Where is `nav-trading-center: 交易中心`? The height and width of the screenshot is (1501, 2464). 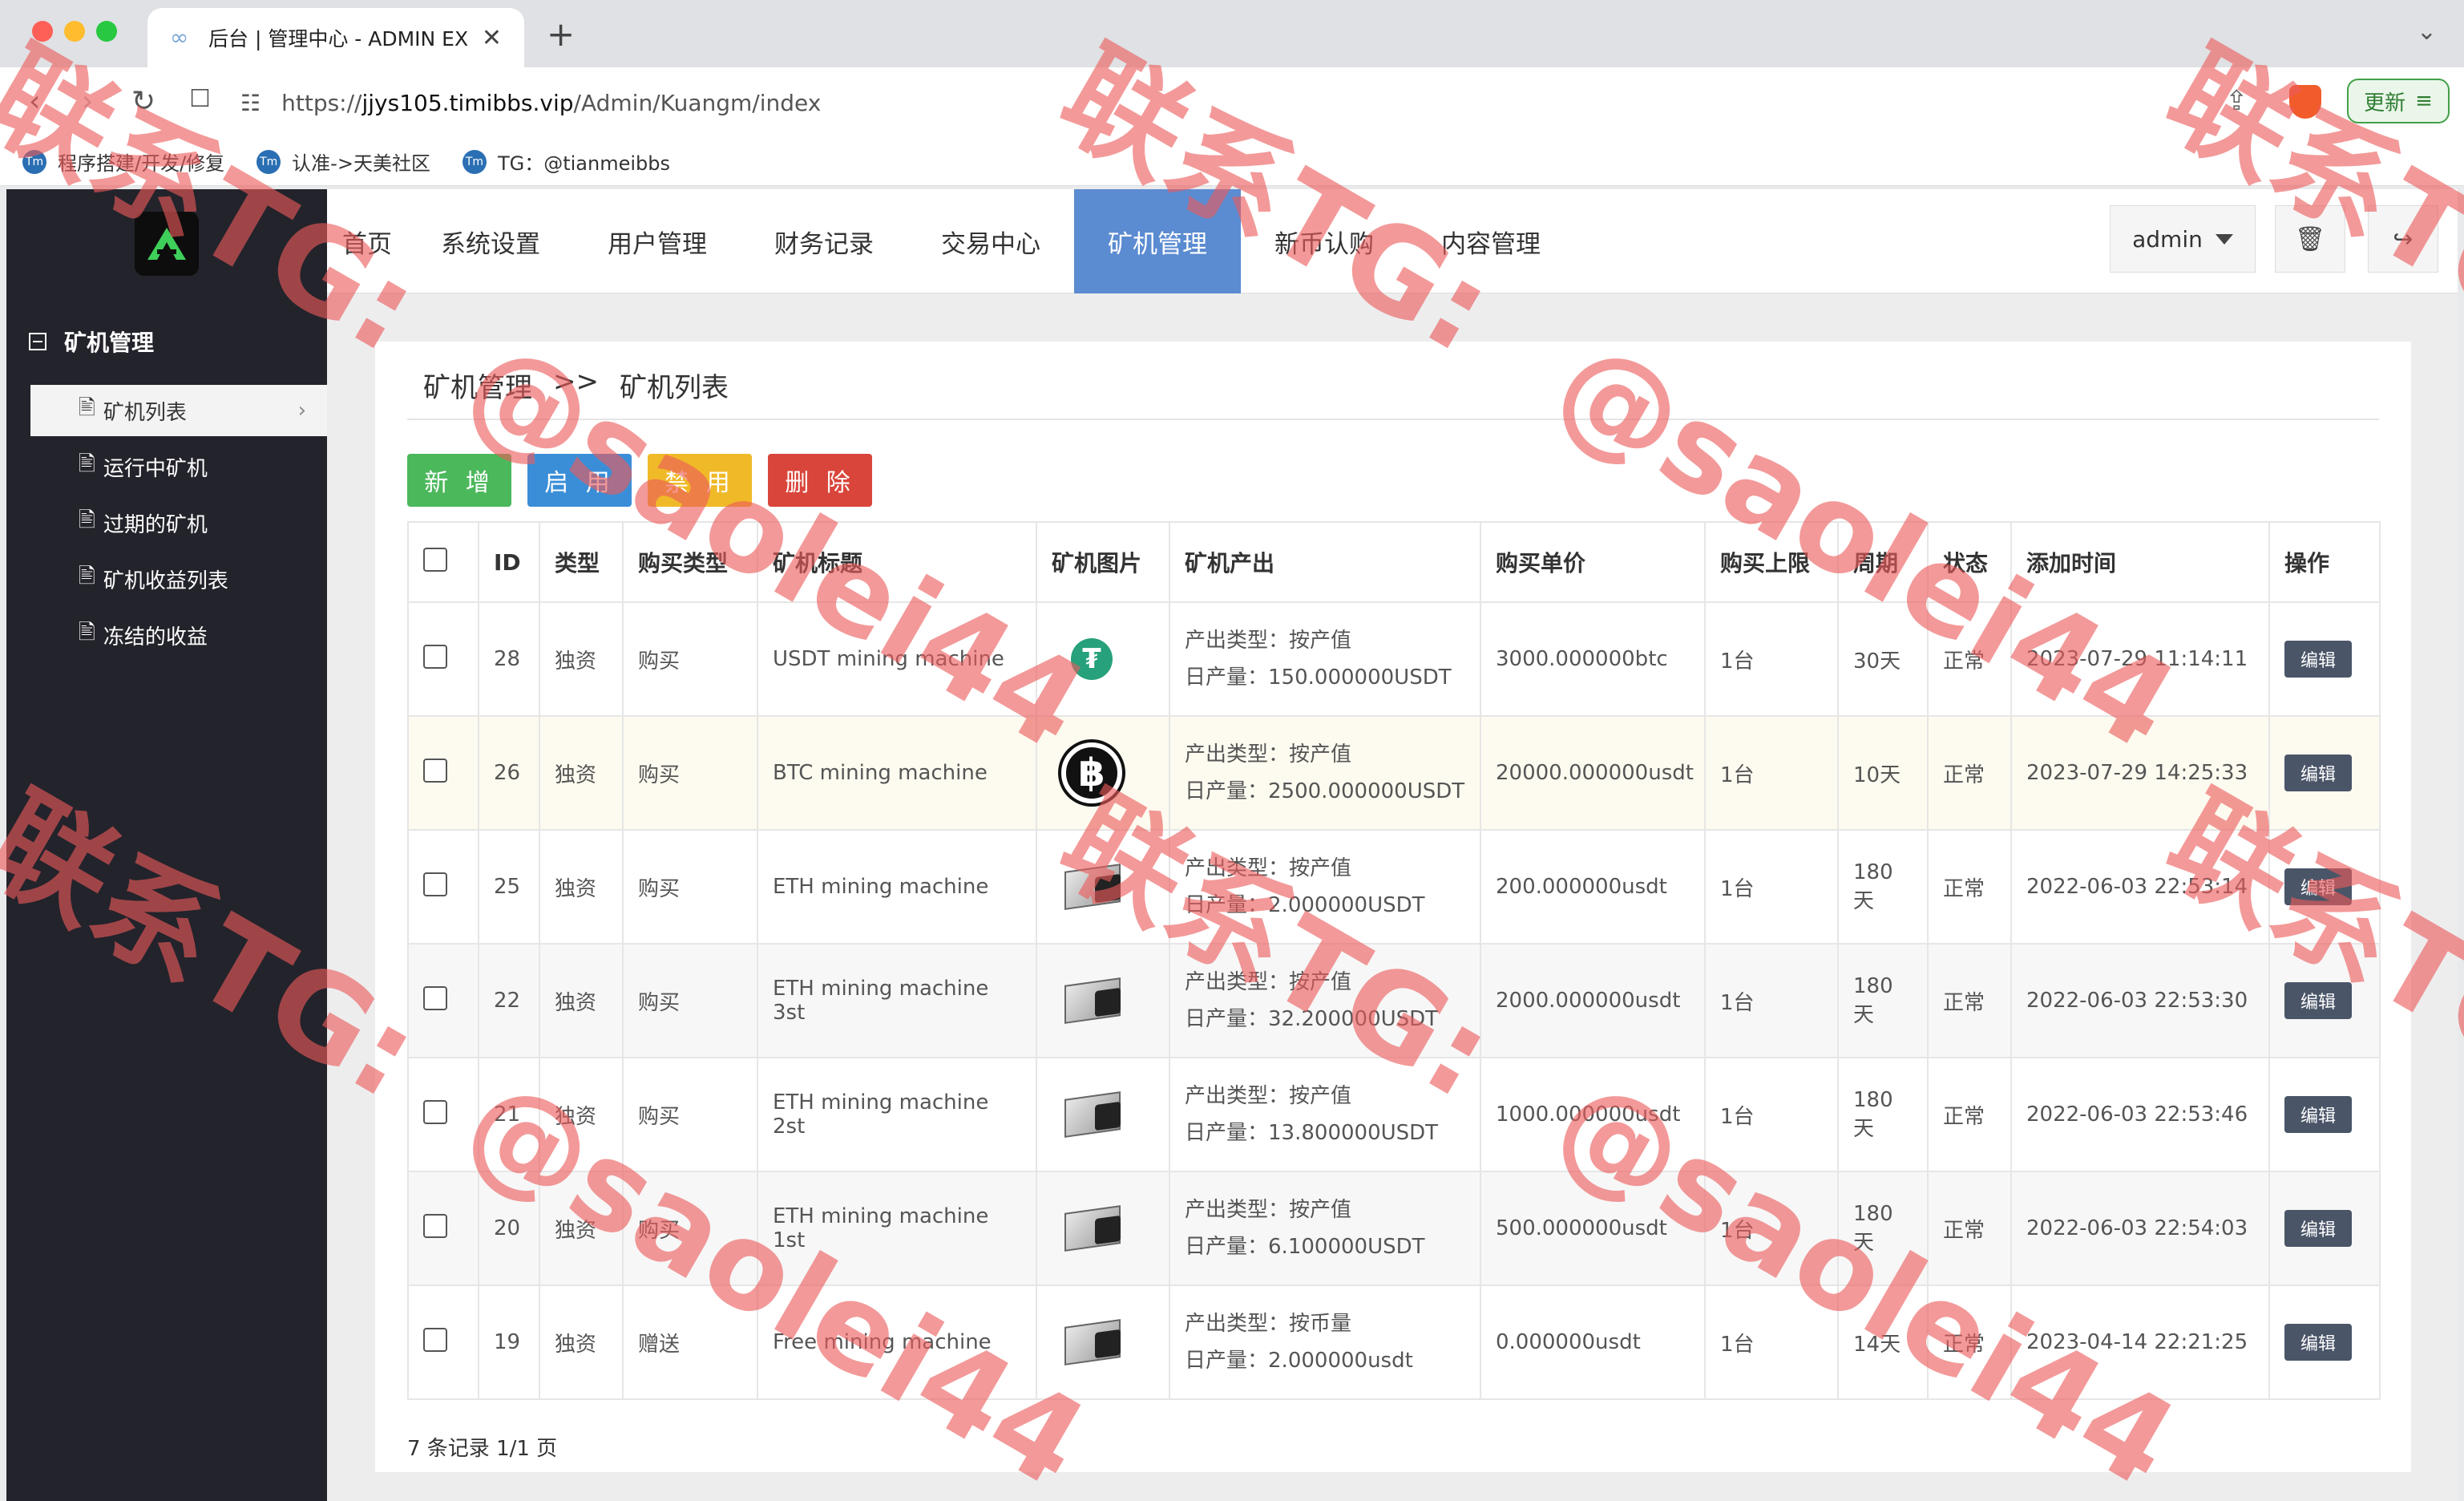
nav-trading-center: 交易中心 is located at coordinates (991, 241).